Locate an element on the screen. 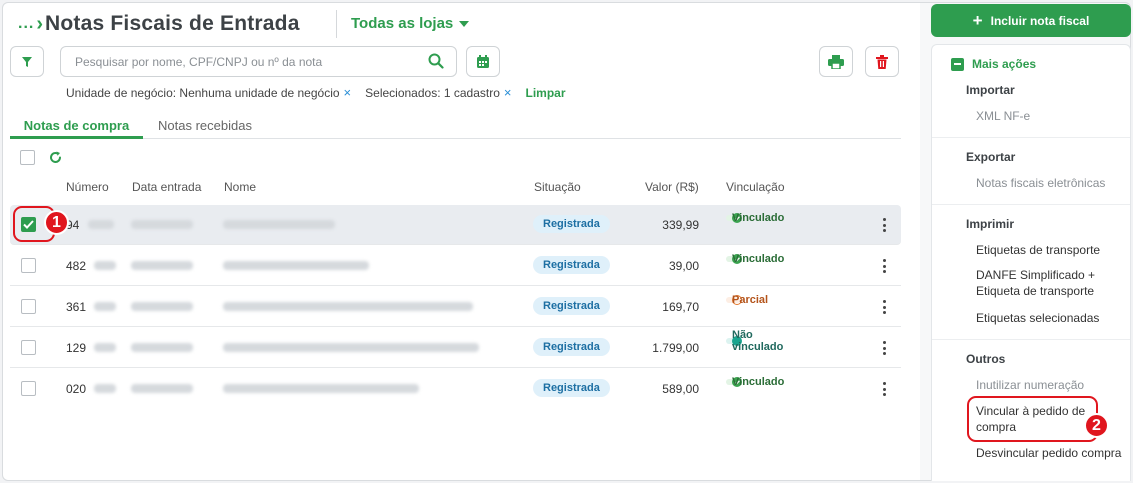  column-vinculacao: Vinculação is located at coordinates (755, 187).